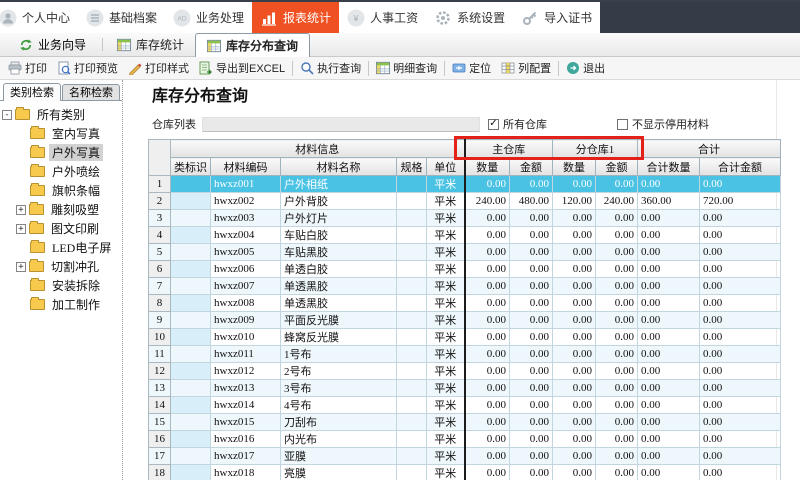 This screenshot has width=800, height=480. Describe the element at coordinates (39, 17) in the screenshot. I see `menu-item-personal-center: 个人中心` at that location.